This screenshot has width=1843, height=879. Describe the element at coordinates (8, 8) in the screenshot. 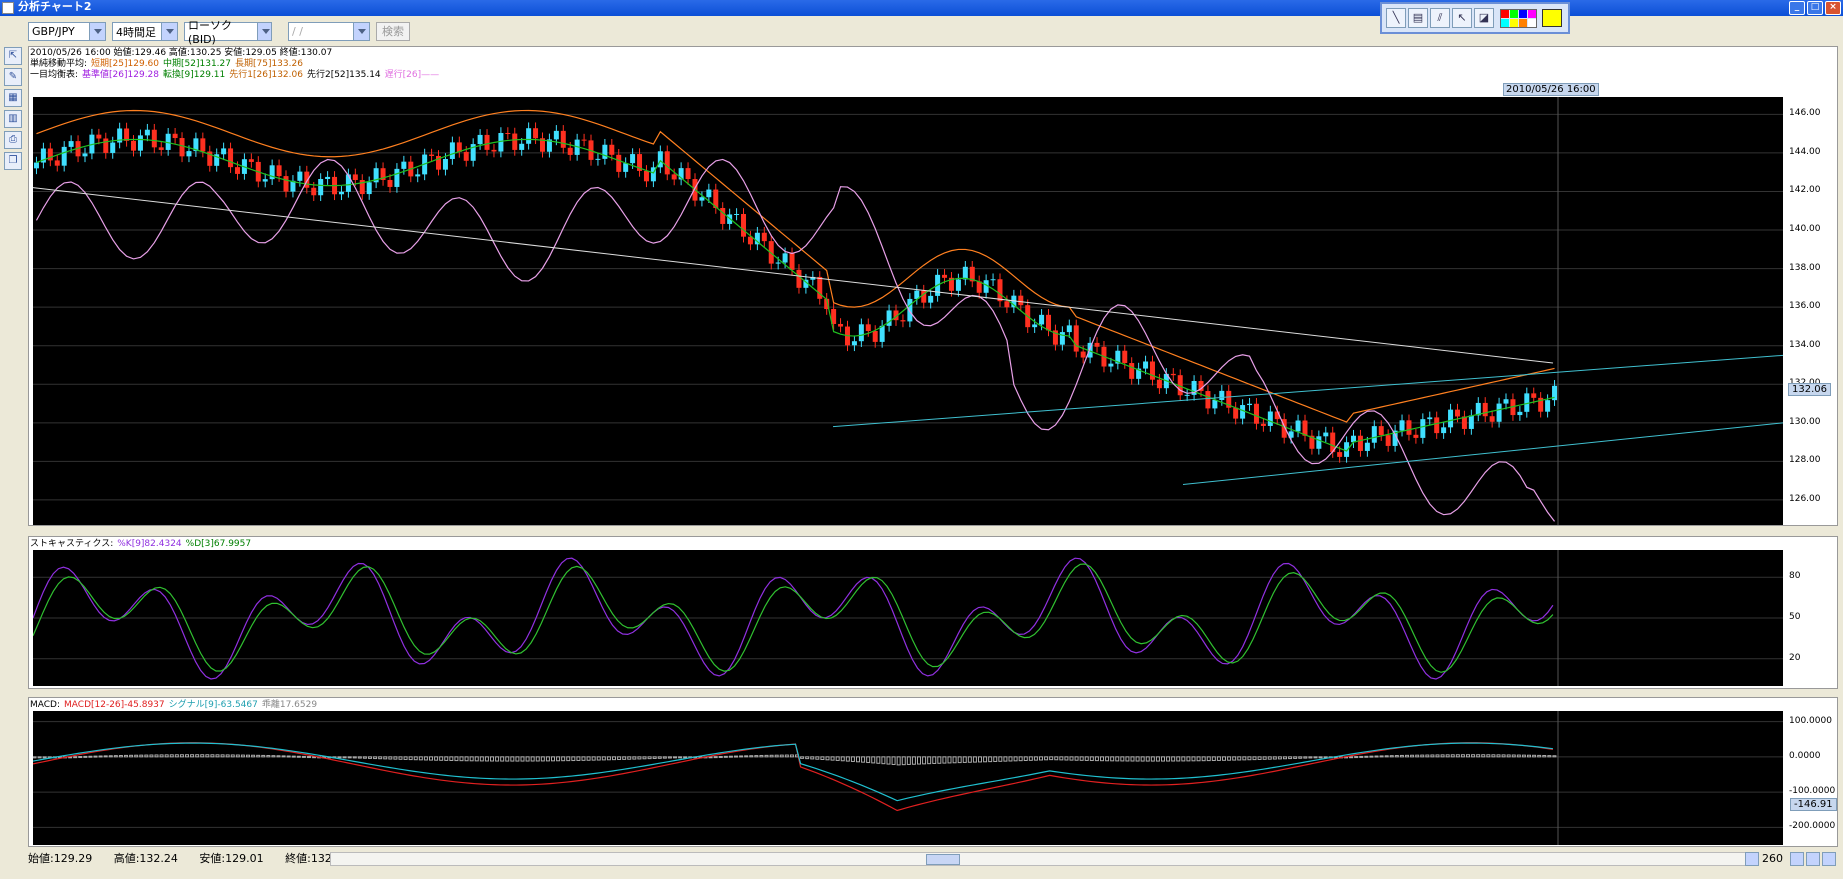

I see `app-icon` at that location.